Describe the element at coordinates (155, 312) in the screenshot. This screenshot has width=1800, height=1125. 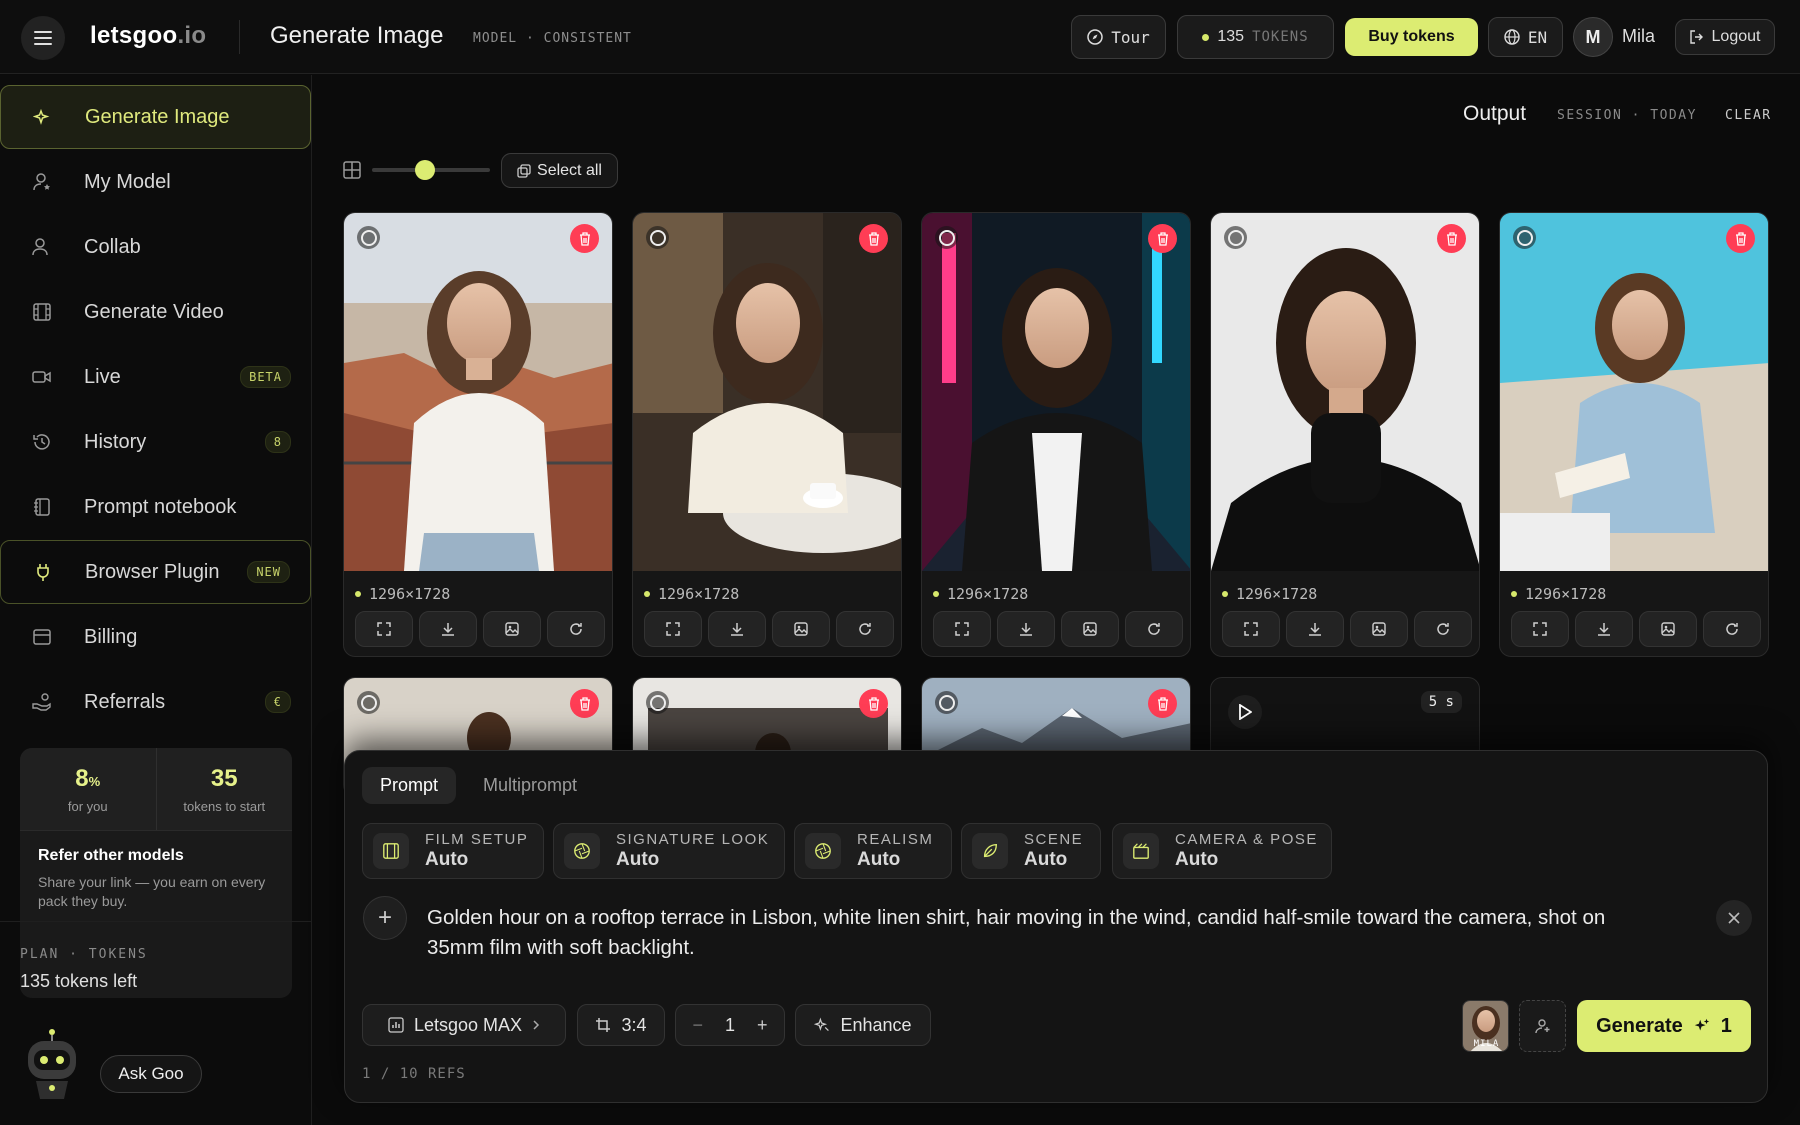
I see `sidebar-item-generate-video: Generate Video` at that location.